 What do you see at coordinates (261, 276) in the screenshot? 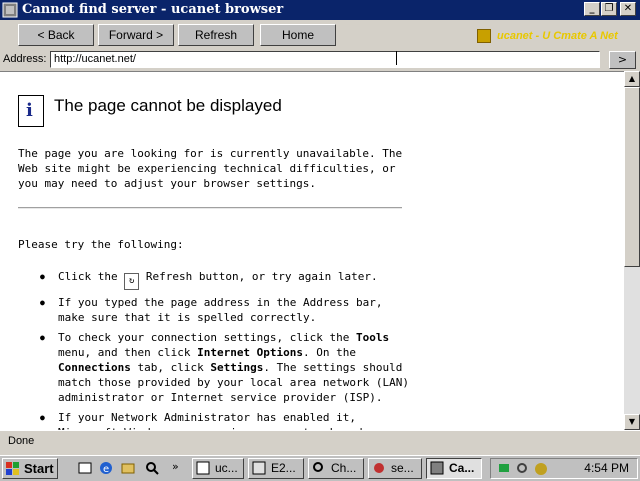
I see `item1-post: Refresh button, or try again later.` at bounding box center [261, 276].